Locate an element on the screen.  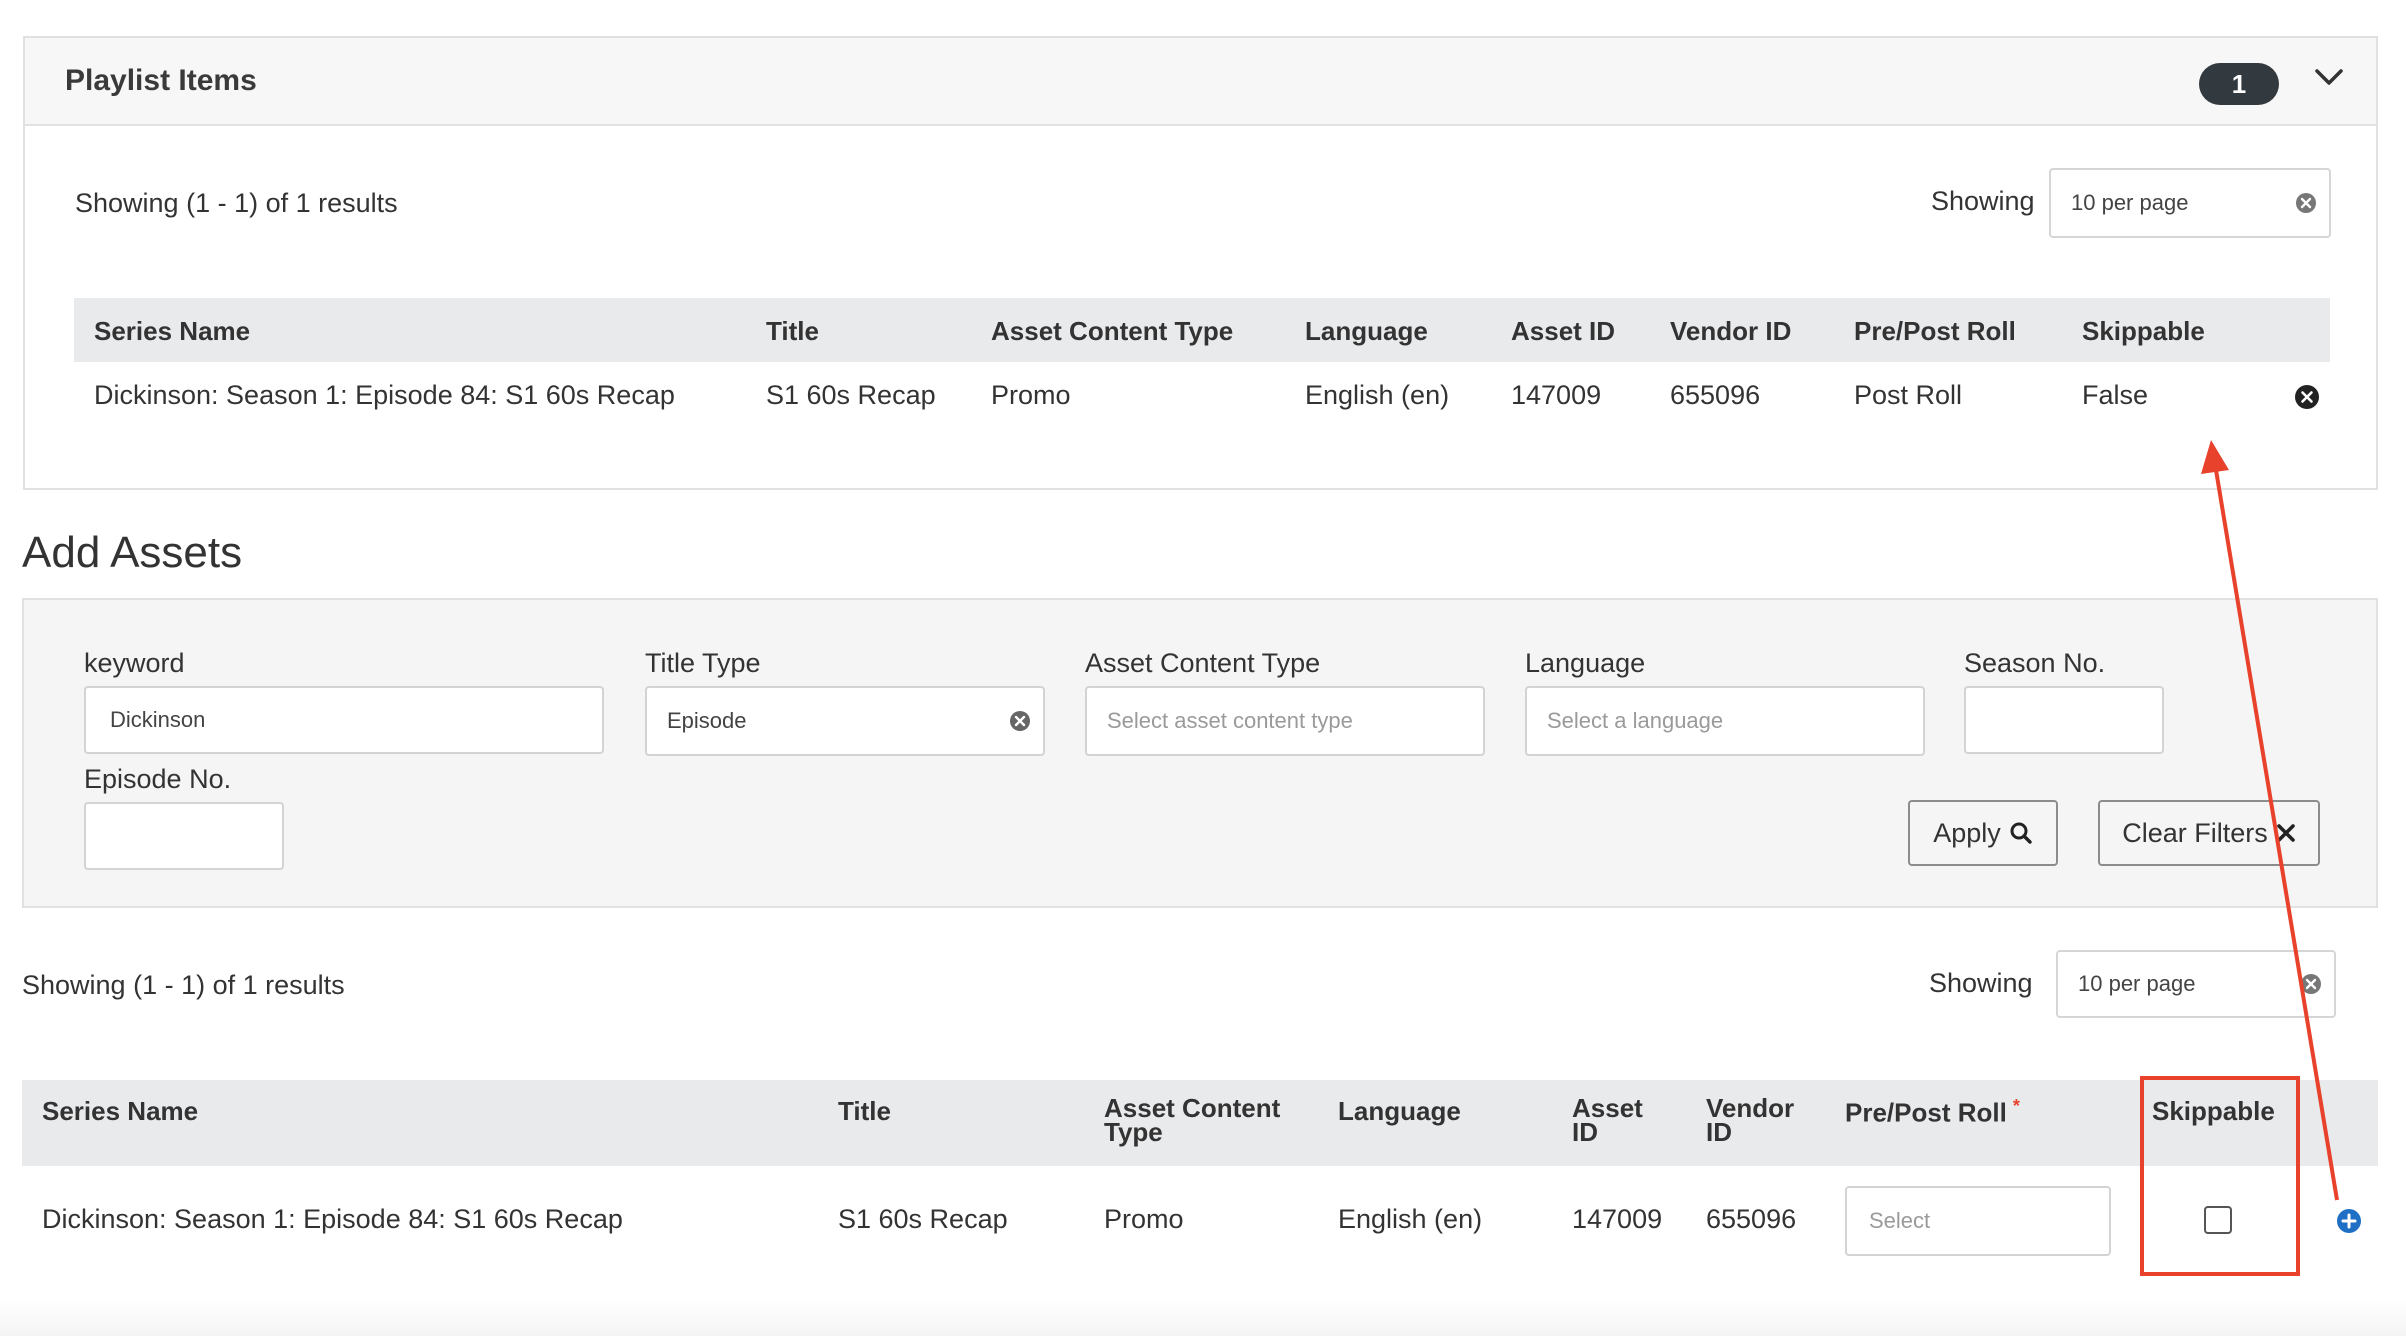
season-input is located at coordinates (2064, 720).